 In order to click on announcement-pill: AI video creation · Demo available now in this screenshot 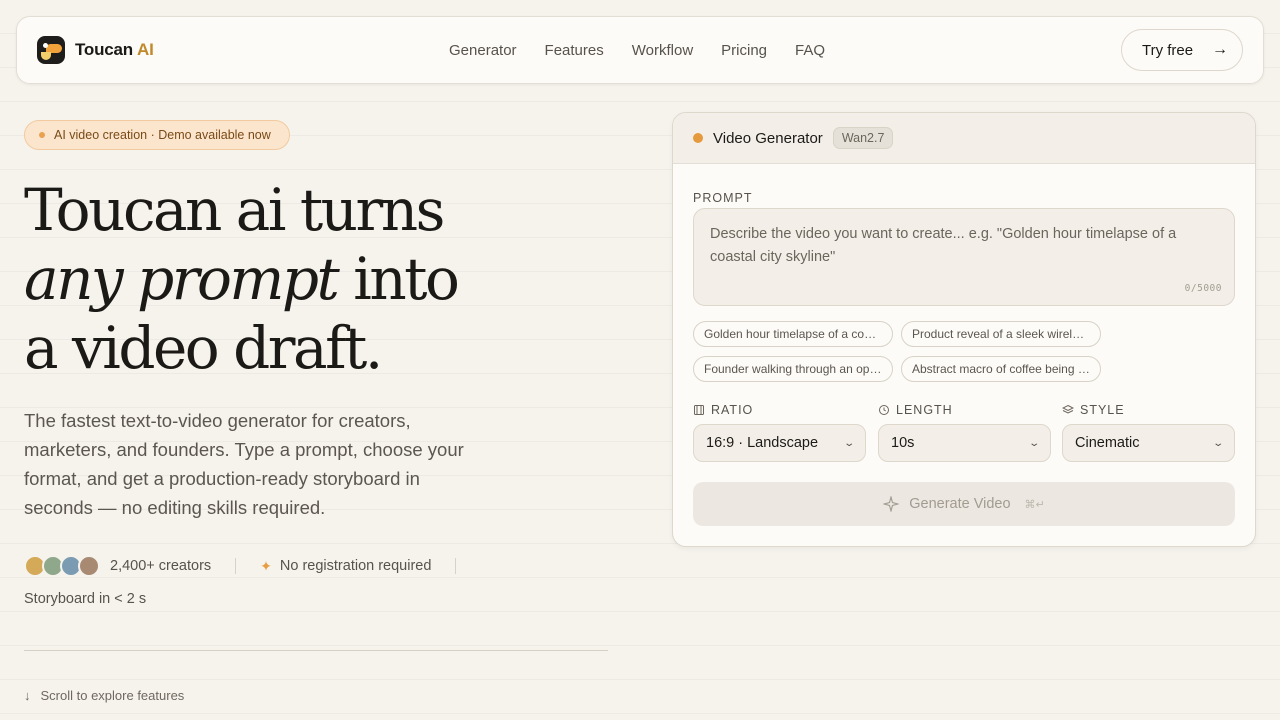, I will do `click(157, 135)`.